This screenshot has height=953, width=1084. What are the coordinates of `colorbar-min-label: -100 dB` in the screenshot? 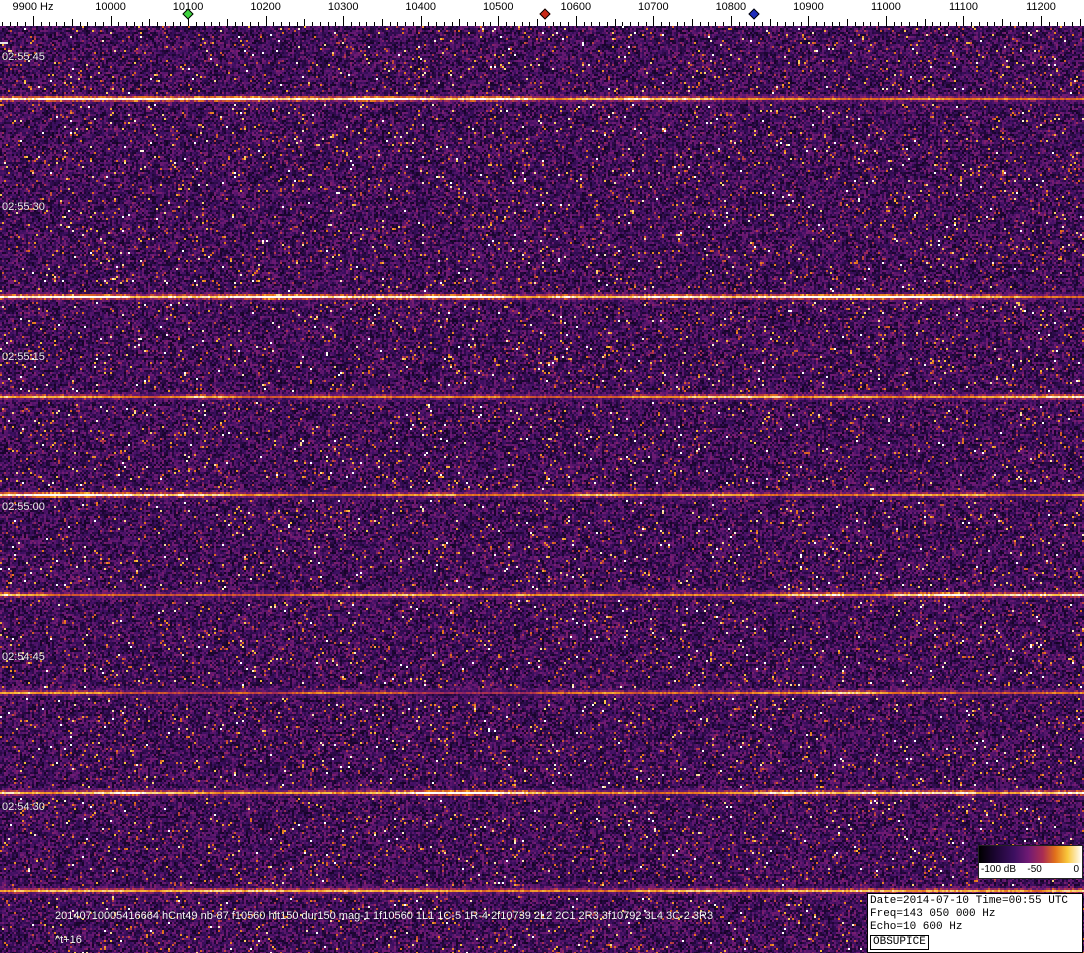 It's located at (999, 869).